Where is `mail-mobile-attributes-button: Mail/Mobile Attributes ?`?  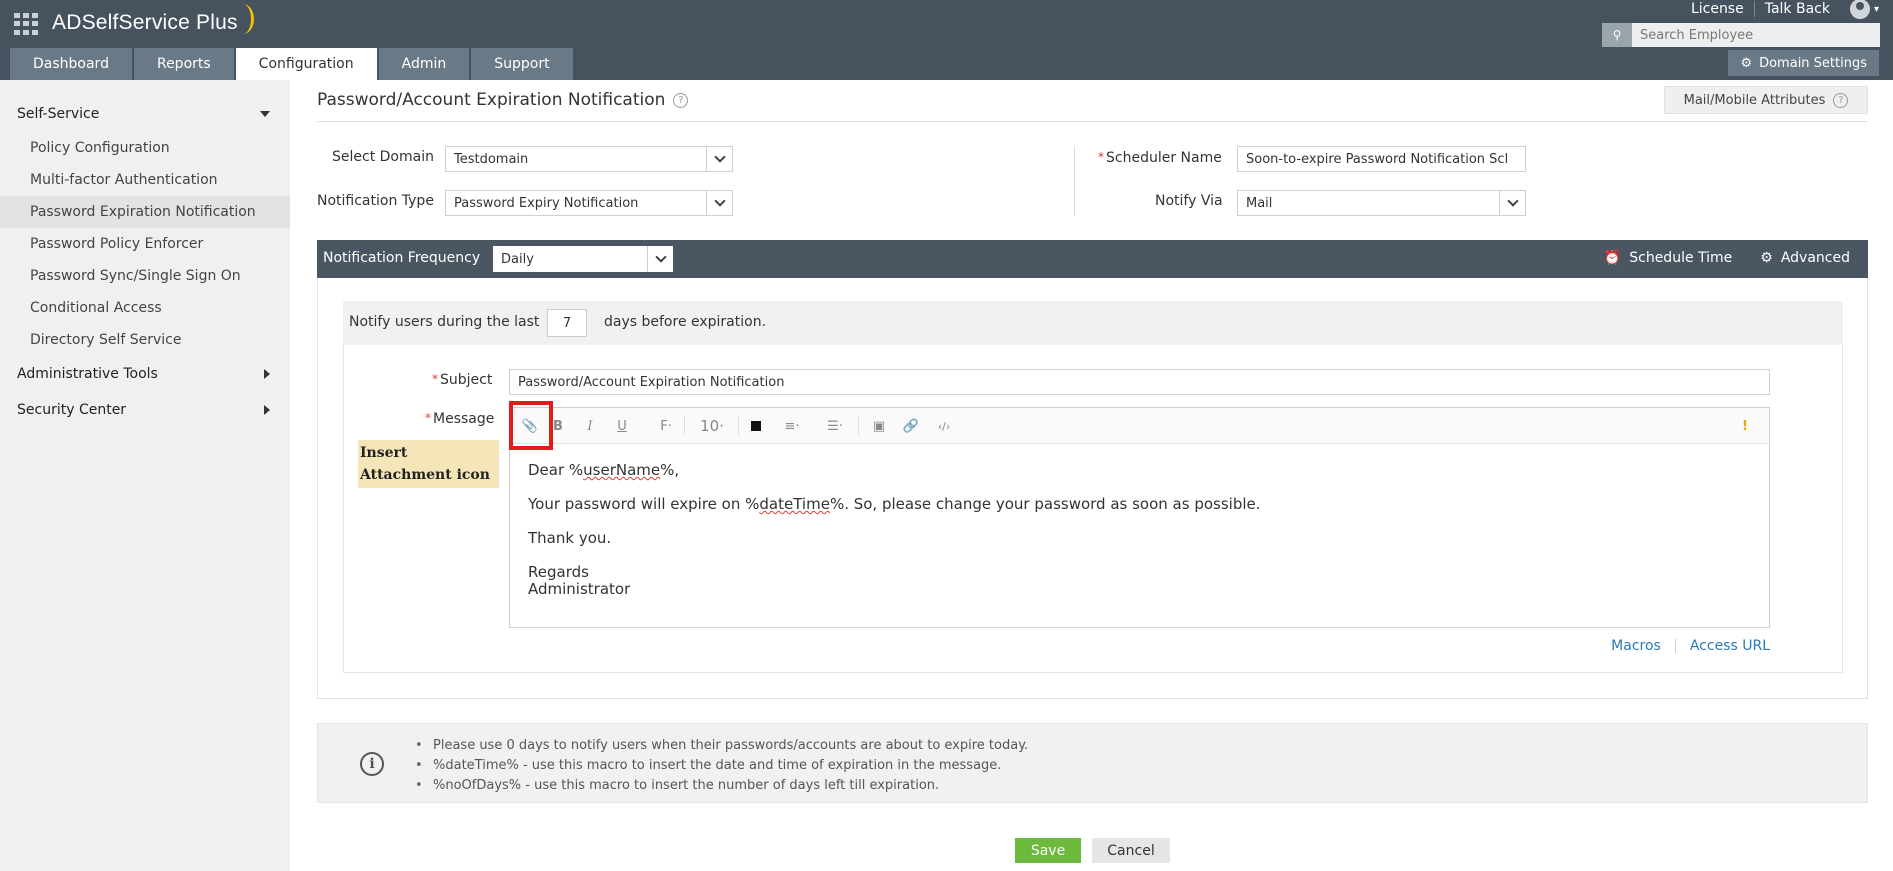
mail-mobile-attributes-button: Mail/Mobile Attributes ? is located at coordinates (1766, 100).